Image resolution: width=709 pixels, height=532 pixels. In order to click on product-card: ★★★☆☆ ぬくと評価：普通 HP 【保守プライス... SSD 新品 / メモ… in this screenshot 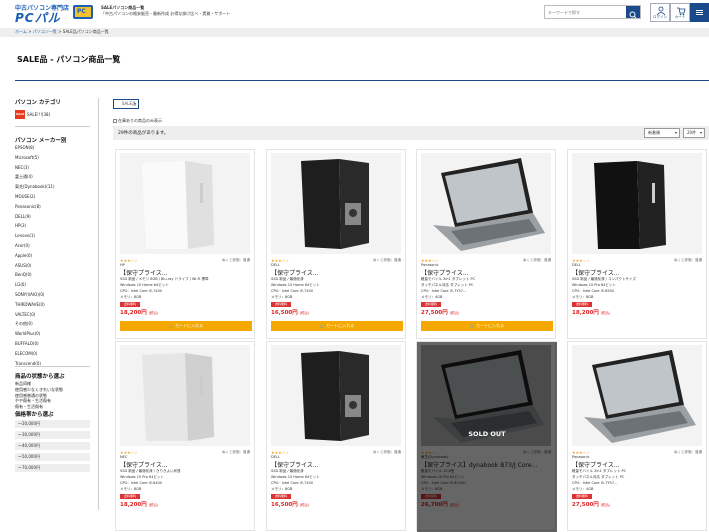, I will do `click(185, 244)`.